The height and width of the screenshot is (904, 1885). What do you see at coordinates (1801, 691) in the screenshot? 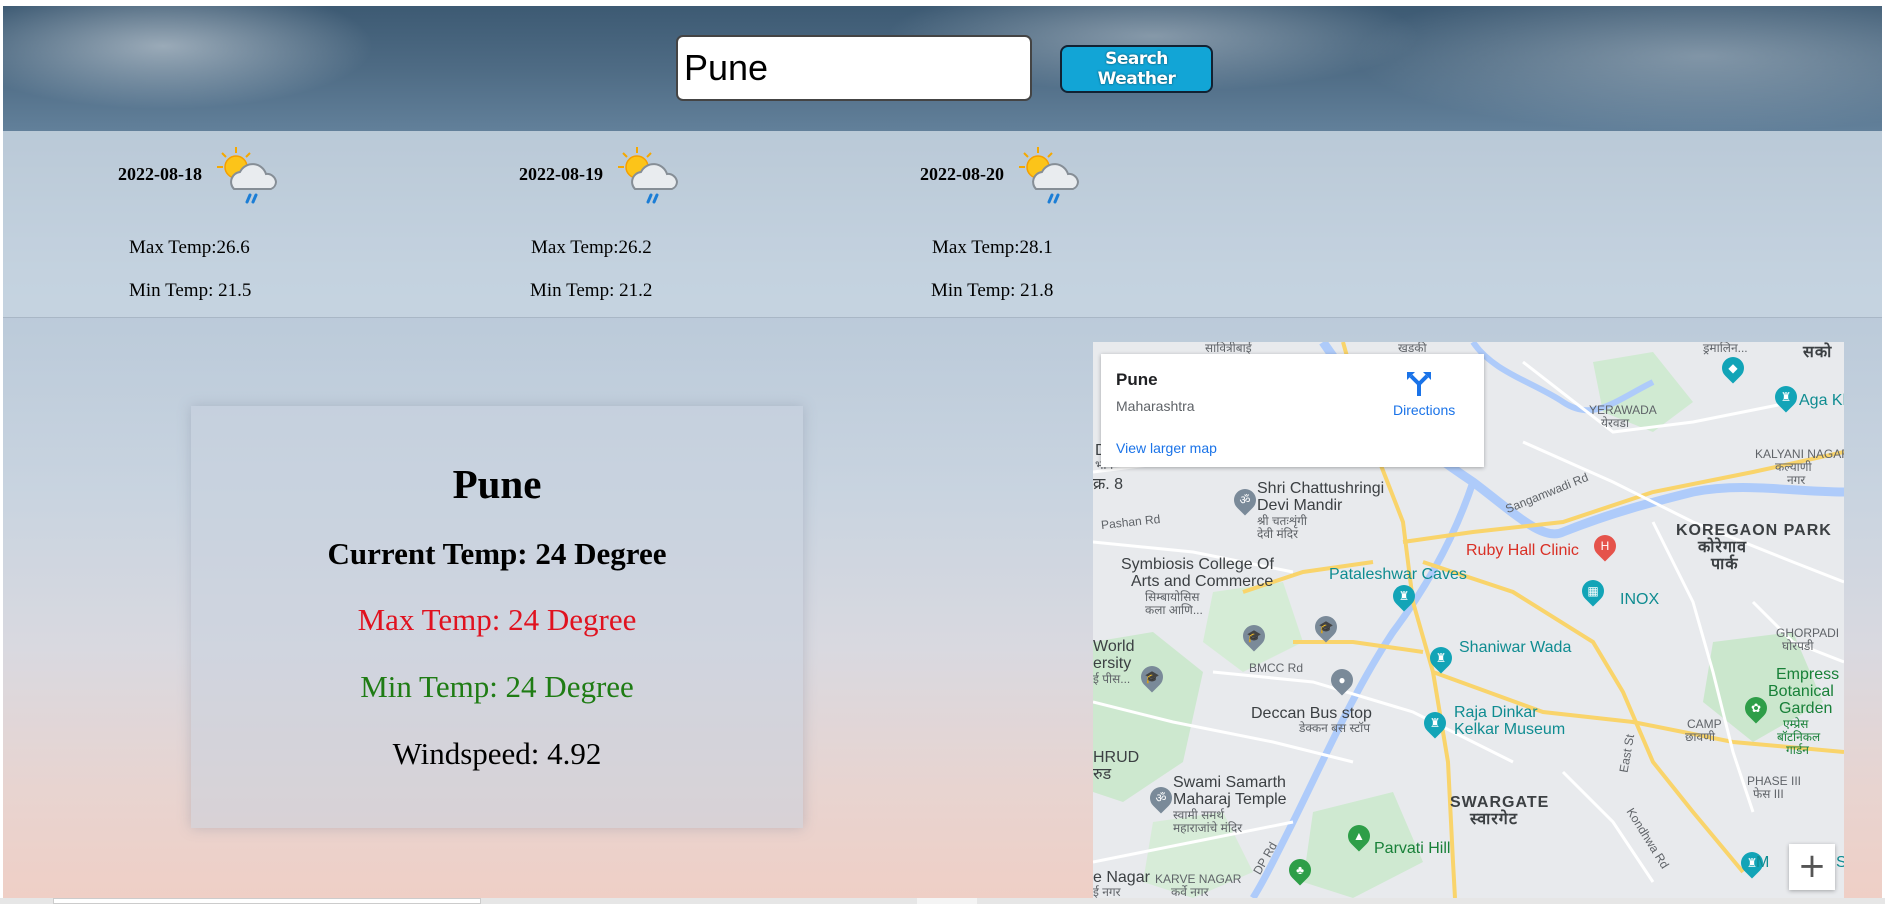
I see `map-label: Botanical` at bounding box center [1801, 691].